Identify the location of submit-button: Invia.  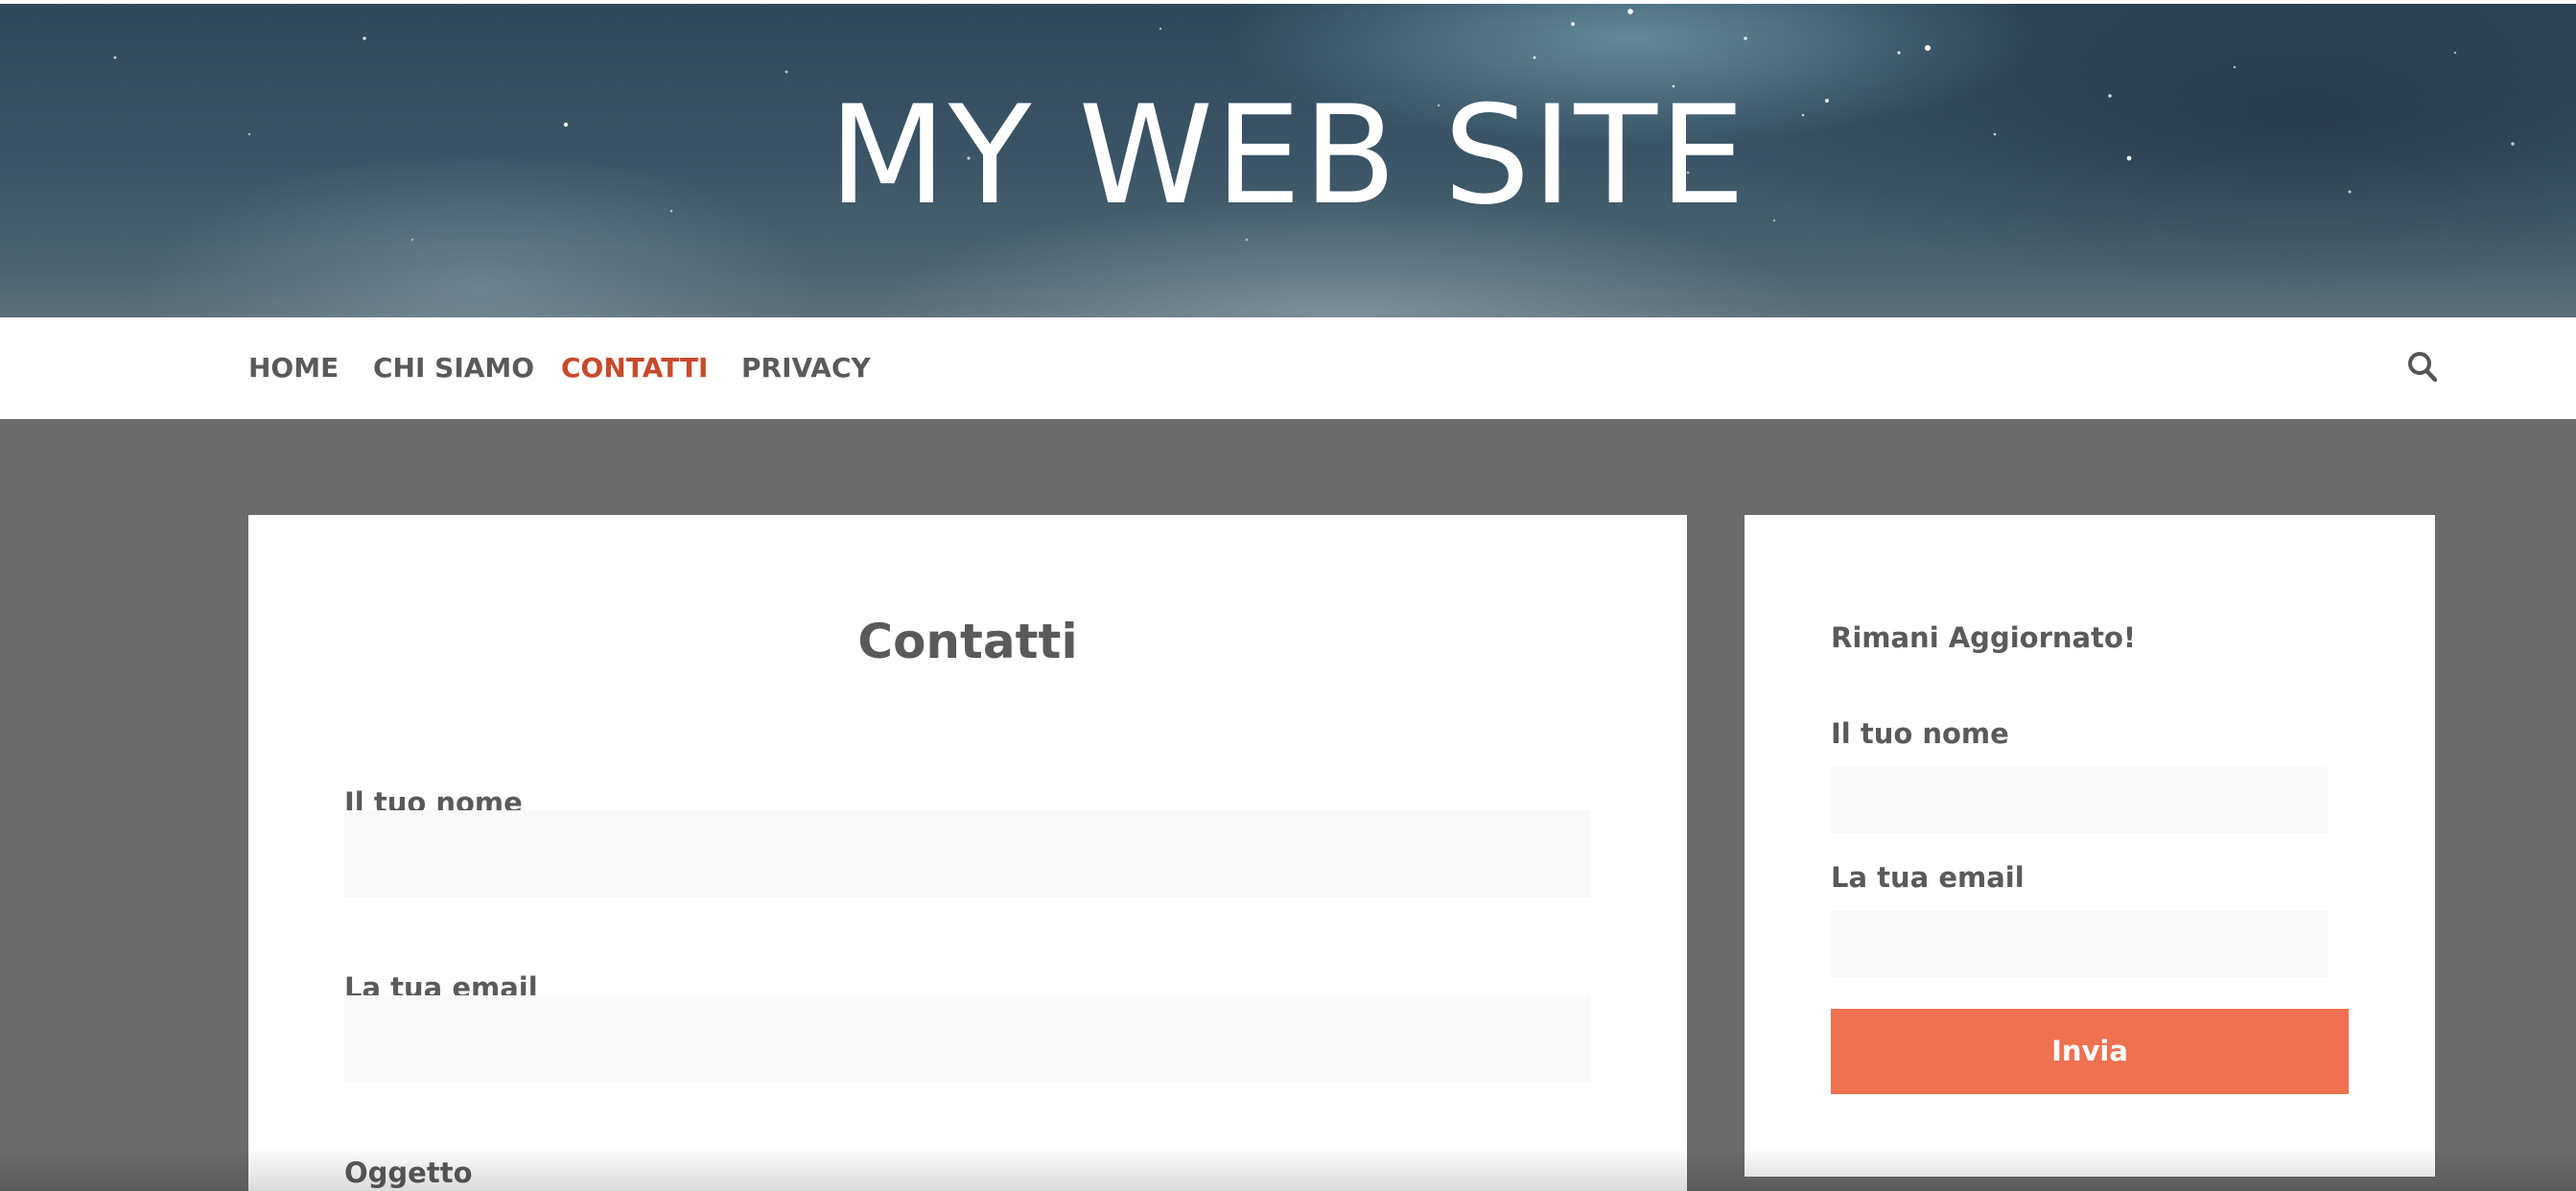
(2090, 1051).